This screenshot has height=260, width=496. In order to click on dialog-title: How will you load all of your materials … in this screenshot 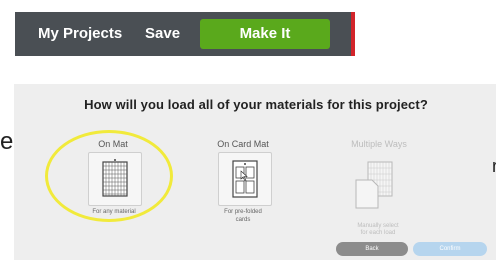, I will do `click(256, 104)`.